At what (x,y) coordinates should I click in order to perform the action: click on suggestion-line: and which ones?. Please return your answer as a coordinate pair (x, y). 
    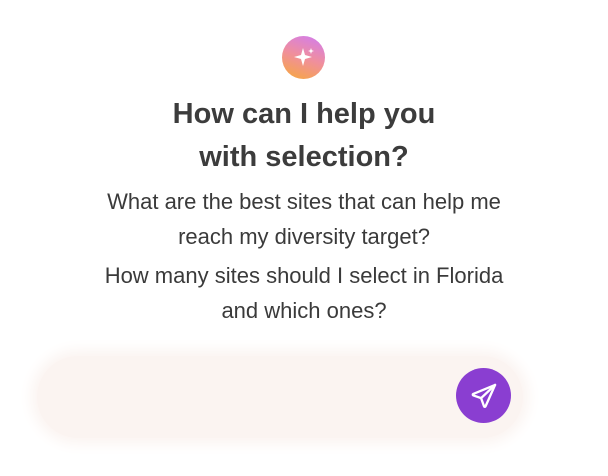
    Looking at the image, I should click on (304, 310).